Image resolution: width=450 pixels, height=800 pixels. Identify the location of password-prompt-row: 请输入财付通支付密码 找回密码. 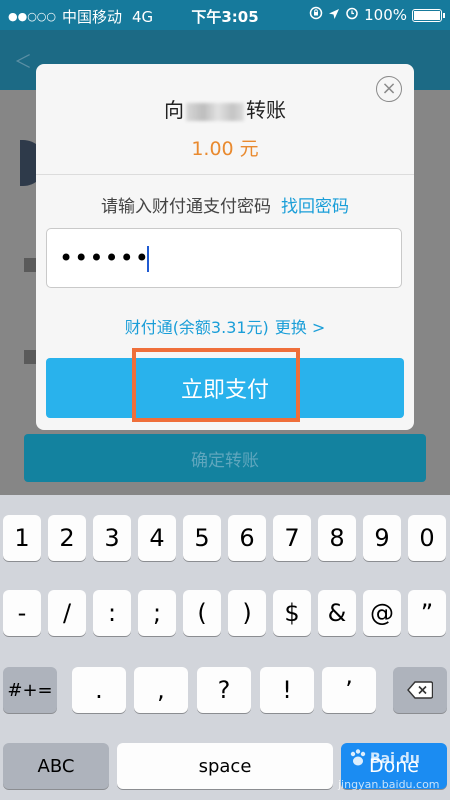
(225, 204).